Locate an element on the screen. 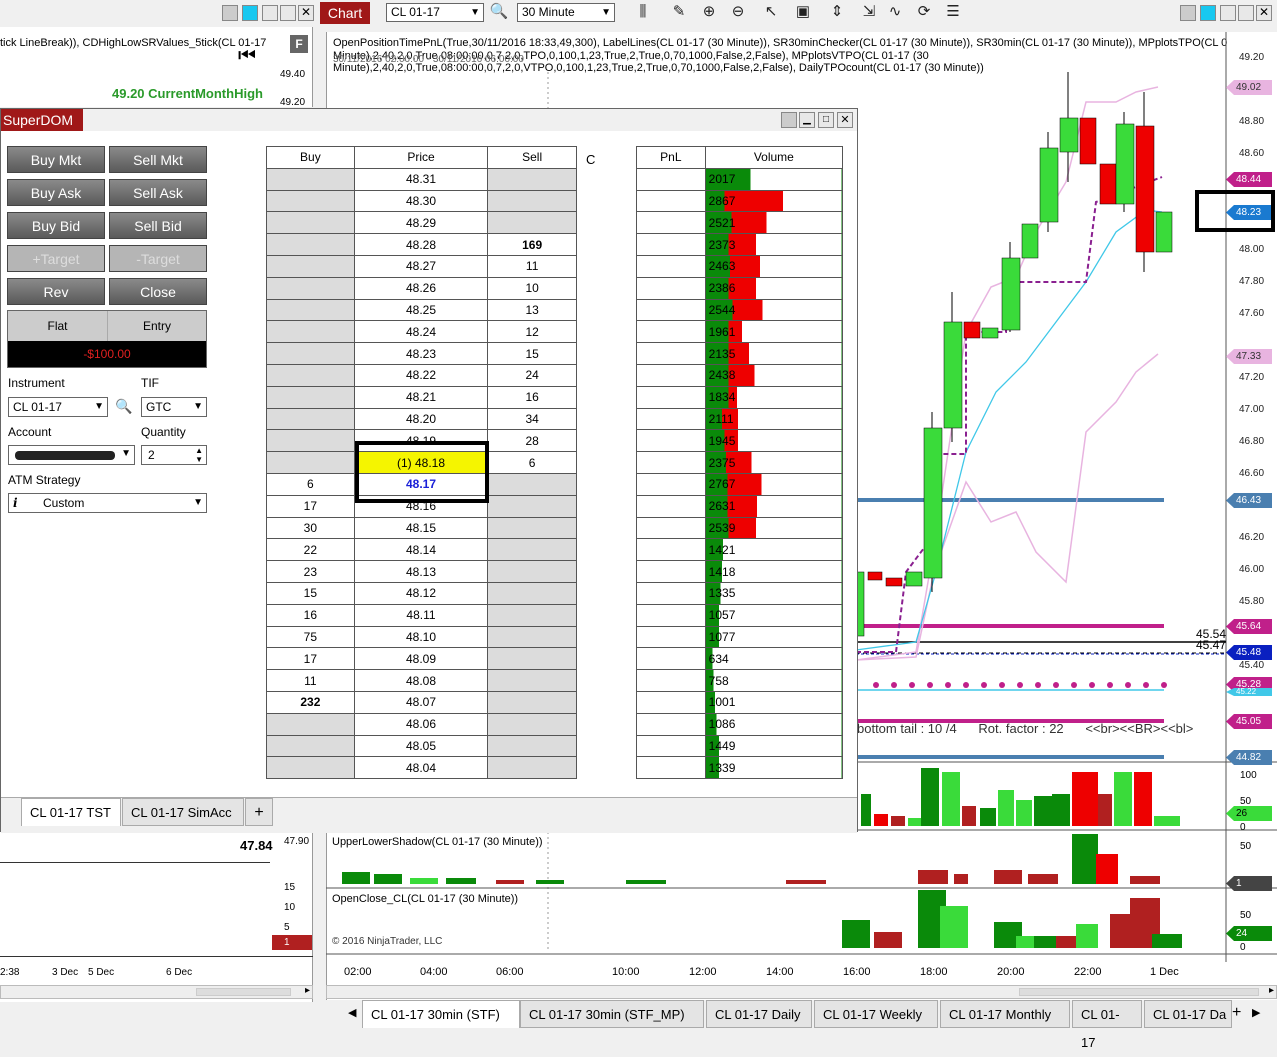  minimize-button: ▁ is located at coordinates (807, 120).